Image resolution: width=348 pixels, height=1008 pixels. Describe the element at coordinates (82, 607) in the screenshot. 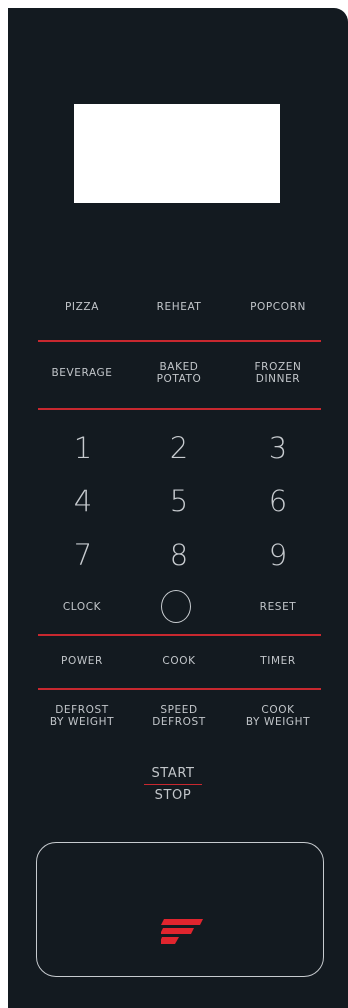

I see `clock-button: CLOCK` at that location.